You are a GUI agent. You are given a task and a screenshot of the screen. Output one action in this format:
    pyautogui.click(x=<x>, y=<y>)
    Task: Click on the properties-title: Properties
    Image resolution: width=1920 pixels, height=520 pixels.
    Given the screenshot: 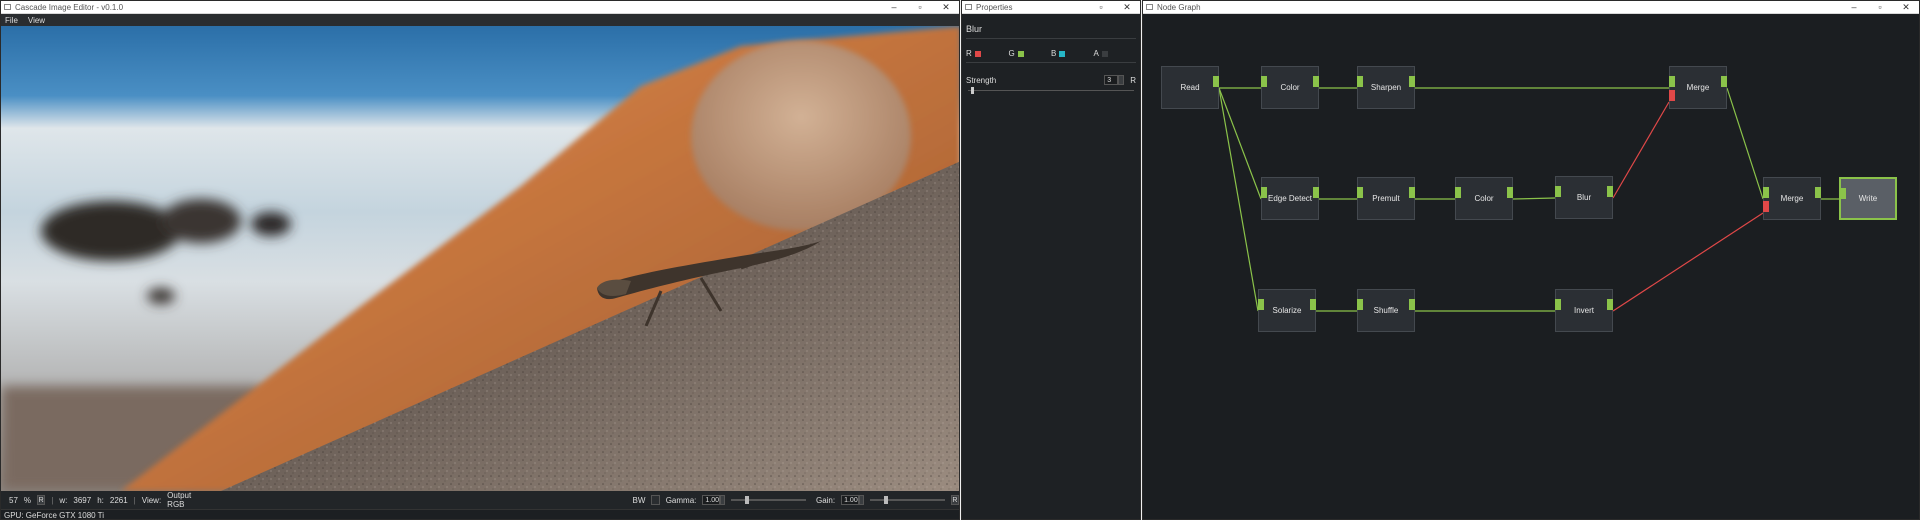 What is the action you would take?
    pyautogui.click(x=994, y=7)
    